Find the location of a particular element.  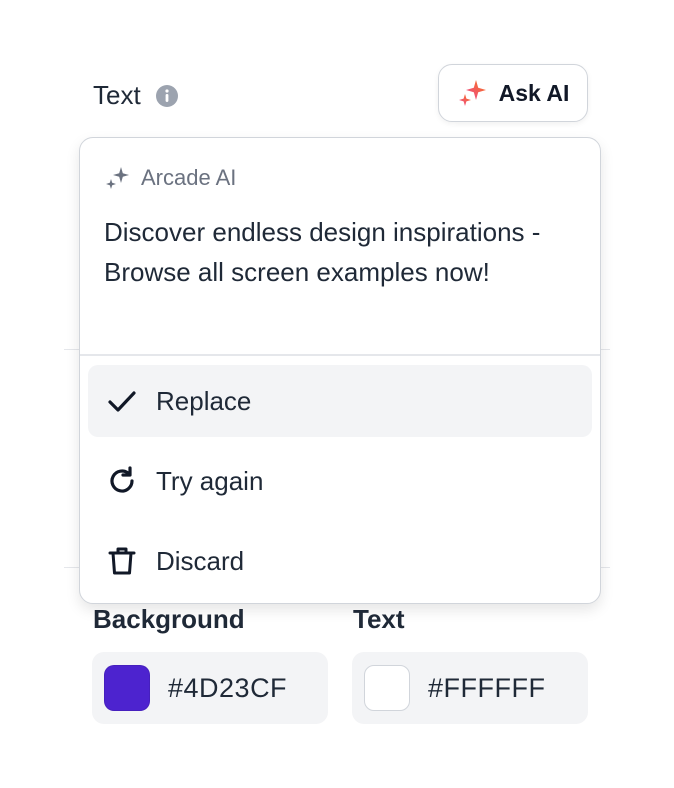

background-hex-value: #4D23CF is located at coordinates (227, 688).